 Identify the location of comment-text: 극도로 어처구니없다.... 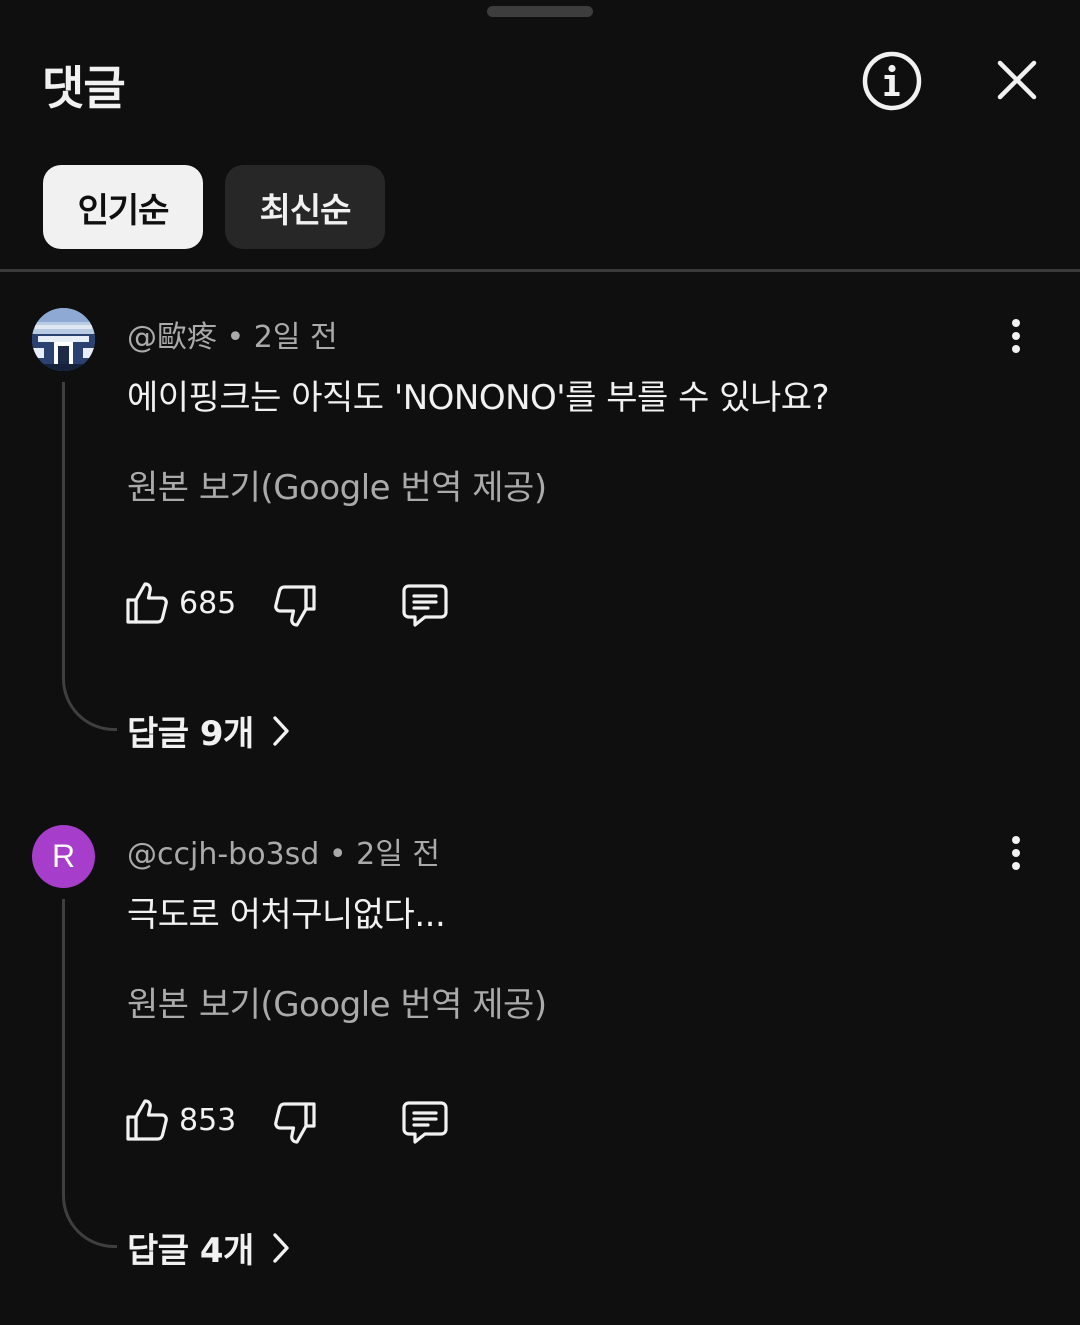
(286, 915).